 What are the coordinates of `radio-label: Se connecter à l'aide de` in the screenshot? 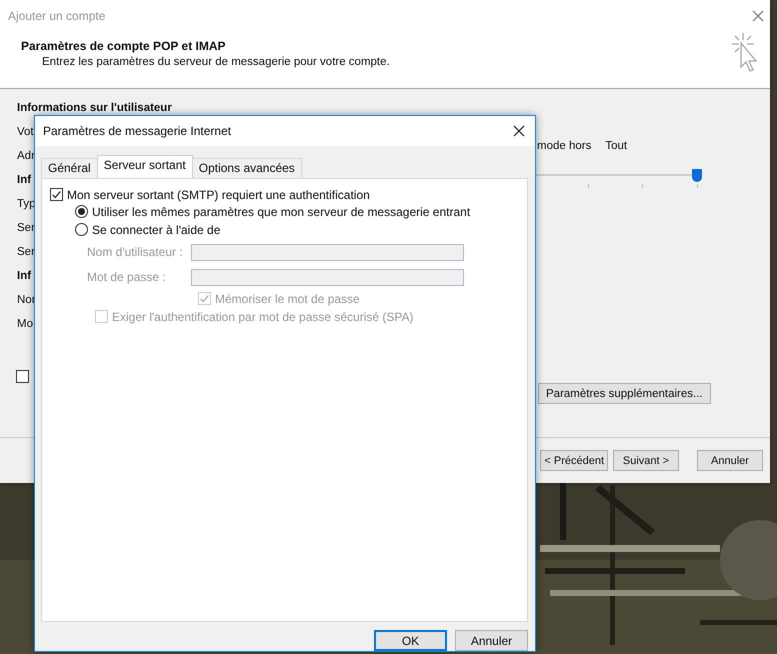 It's located at (156, 229).